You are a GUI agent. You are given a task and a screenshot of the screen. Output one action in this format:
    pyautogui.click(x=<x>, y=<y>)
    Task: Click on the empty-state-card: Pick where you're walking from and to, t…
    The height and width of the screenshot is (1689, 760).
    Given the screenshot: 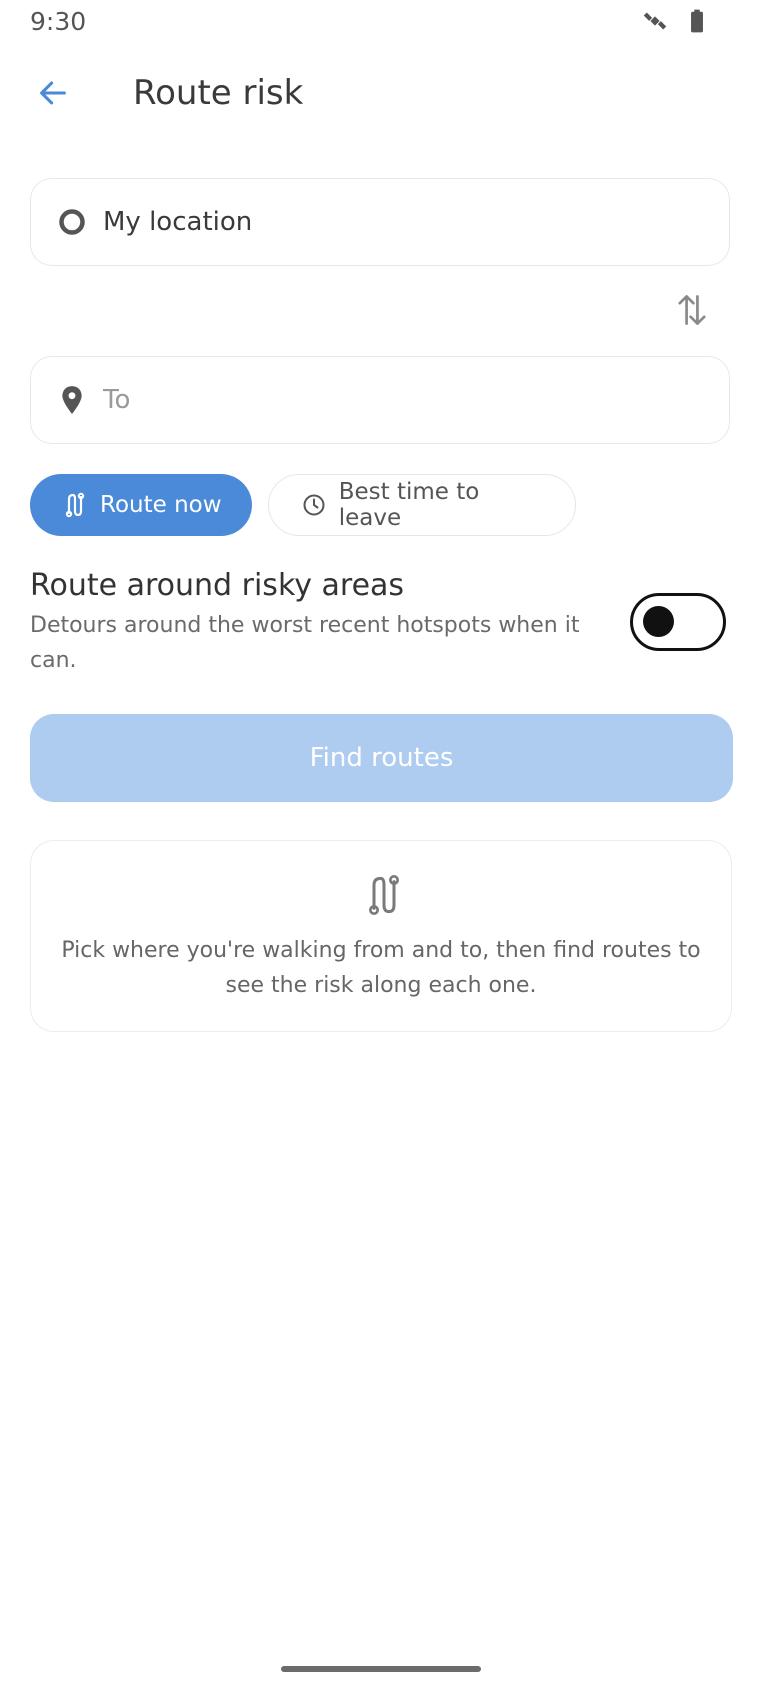 What is the action you would take?
    pyautogui.click(x=381, y=936)
    